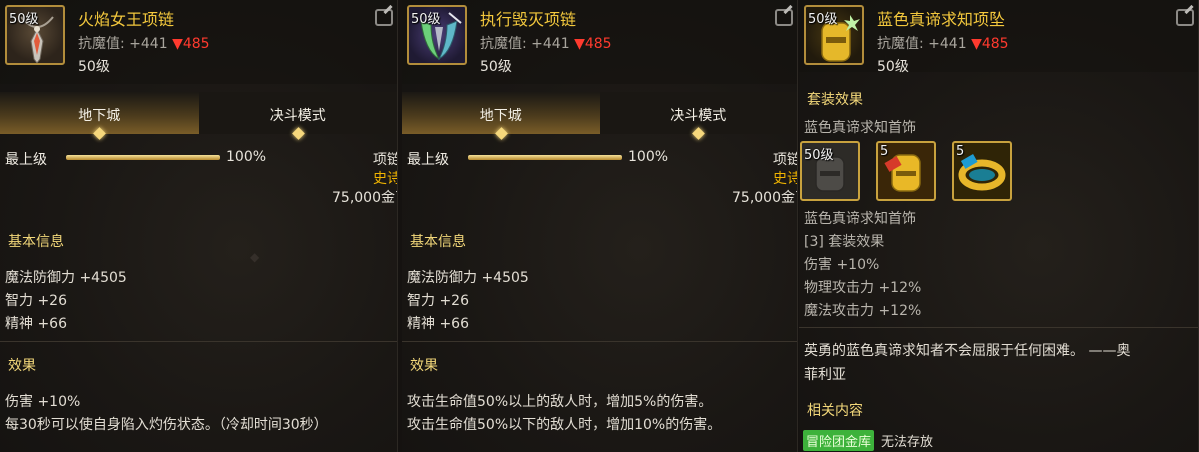  Describe the element at coordinates (835, 100) in the screenshot. I see `set-effect-title: 套装效果` at that location.